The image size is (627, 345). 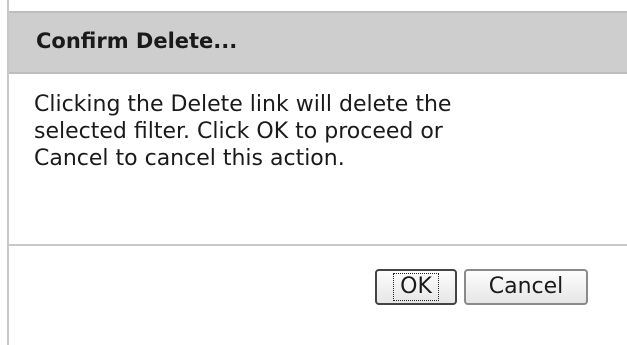 What do you see at coordinates (238, 131) in the screenshot?
I see `dialog-message-line: selected filter. Click OK to proceed or` at bounding box center [238, 131].